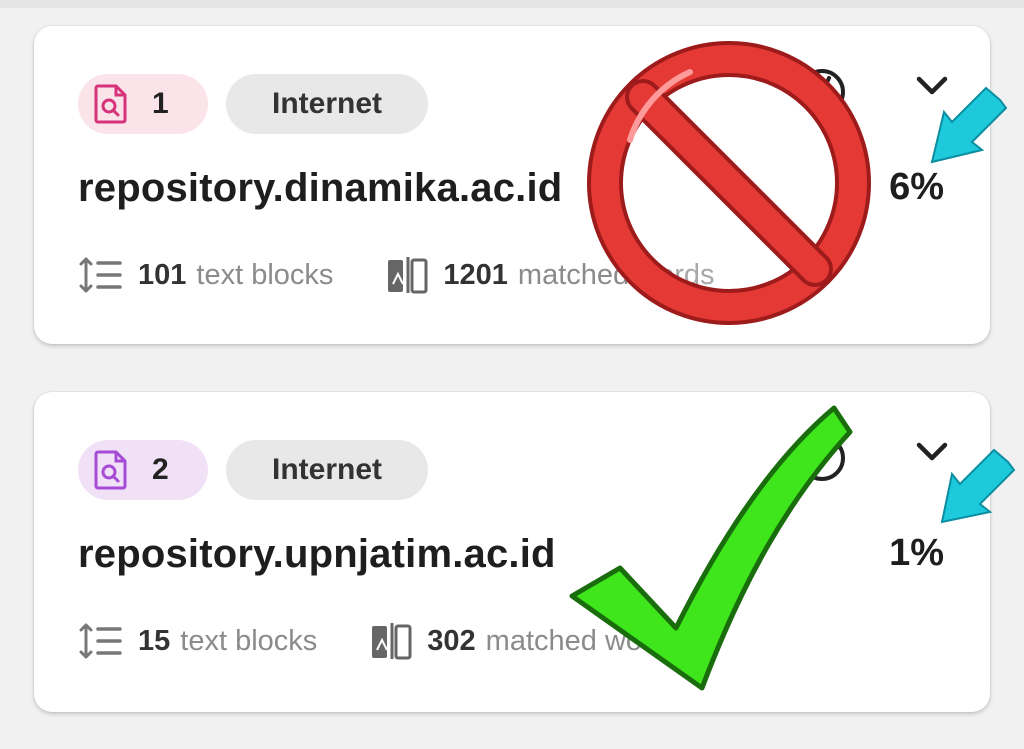 This screenshot has height=749, width=1024. Describe the element at coordinates (160, 469) in the screenshot. I see `source-index: 2` at that location.